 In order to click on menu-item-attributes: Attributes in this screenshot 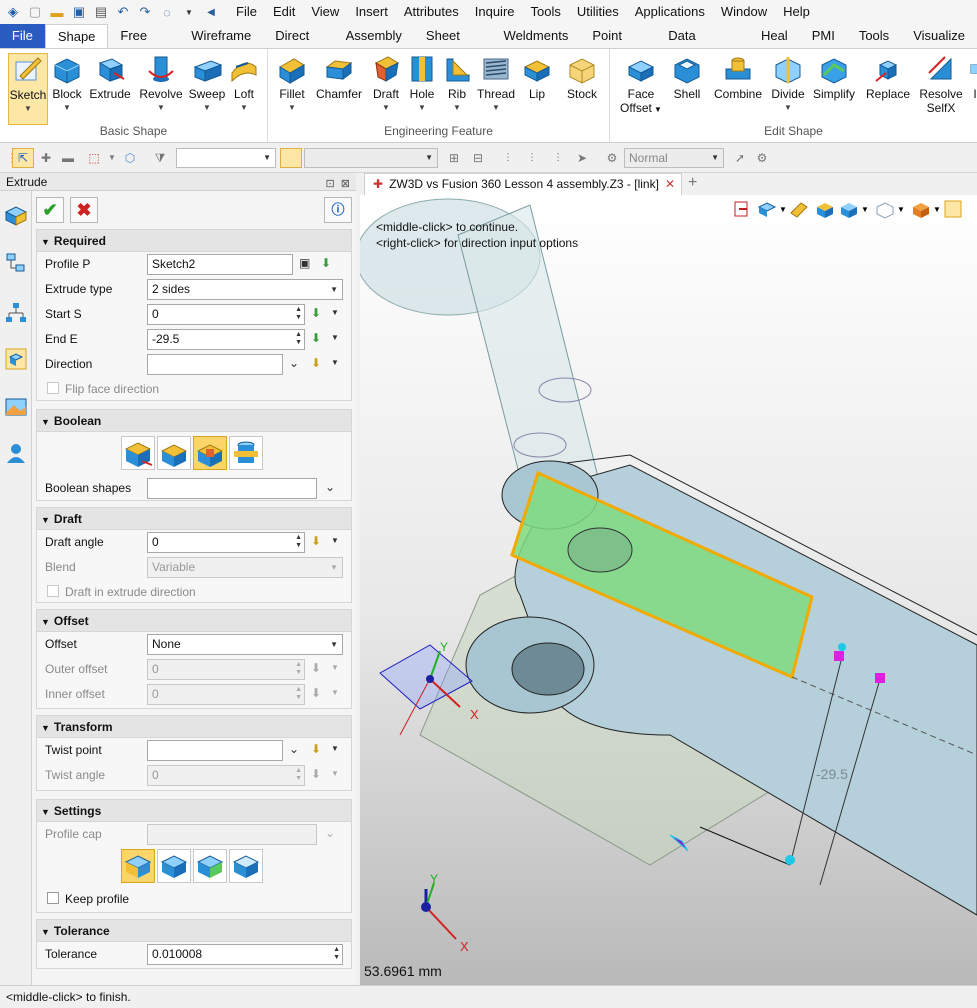, I will do `click(431, 12)`.